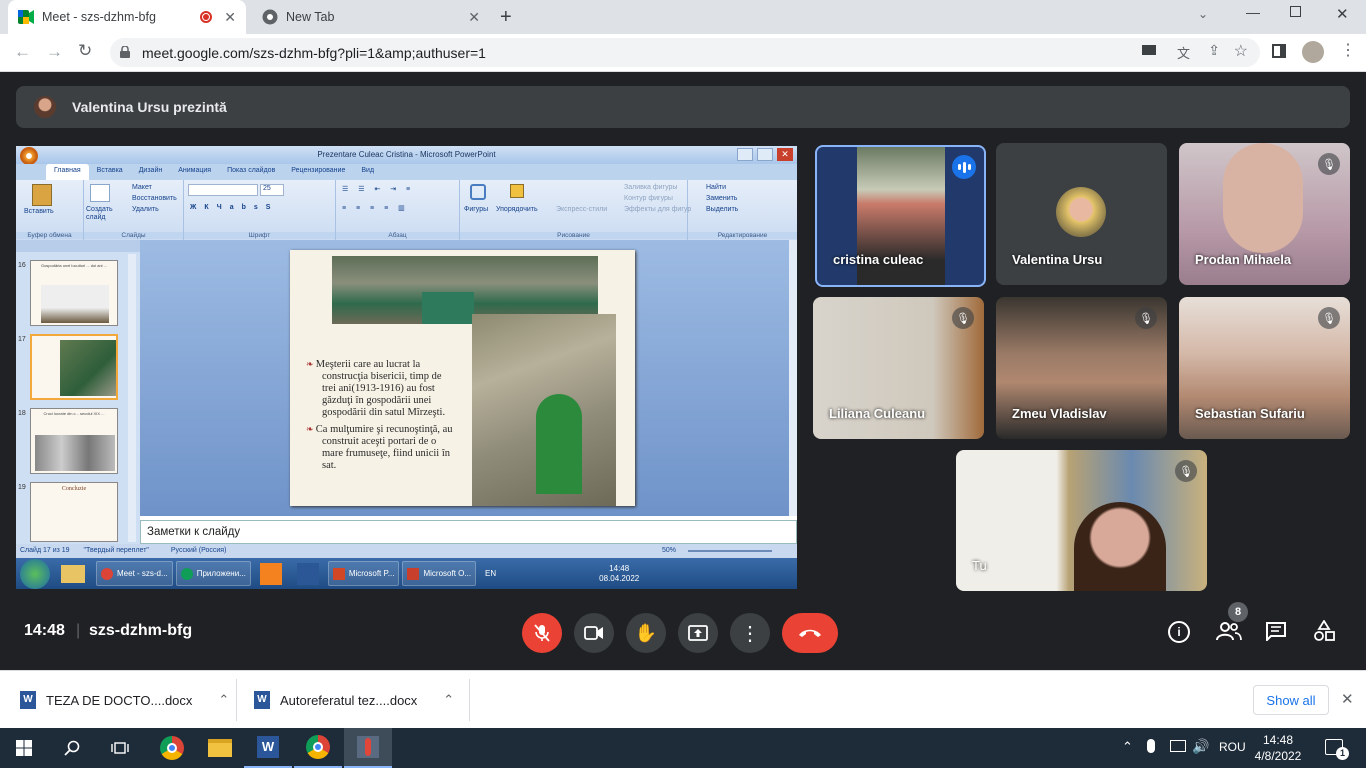  What do you see at coordinates (35, 573) in the screenshot?
I see `start-orb-icon` at bounding box center [35, 573].